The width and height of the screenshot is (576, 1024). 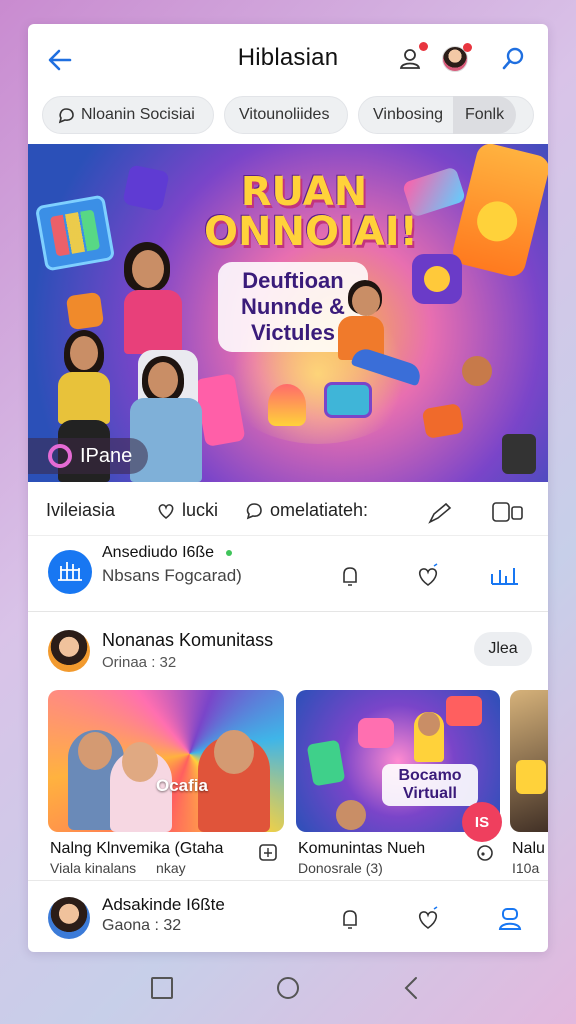 I want to click on post-stats-button, so click(x=503, y=576).